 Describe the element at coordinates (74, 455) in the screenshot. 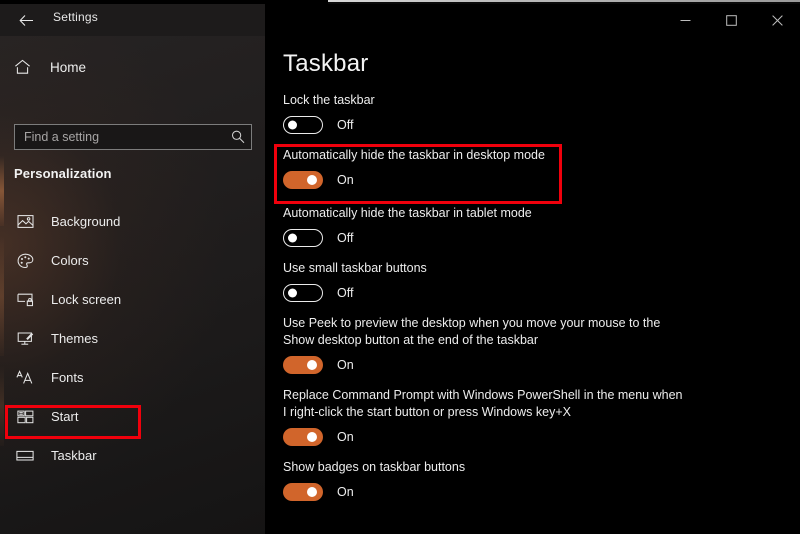

I see `sidebar-item-taskbar-label: Taskbar` at that location.